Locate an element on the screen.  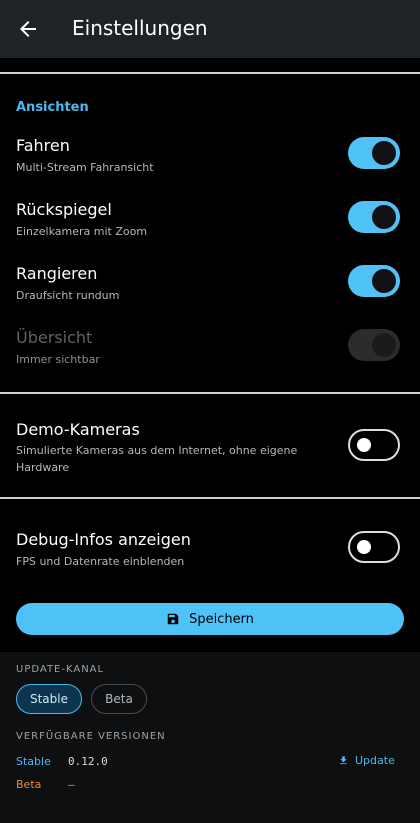
toggle-debug-infos is located at coordinates (374, 547).